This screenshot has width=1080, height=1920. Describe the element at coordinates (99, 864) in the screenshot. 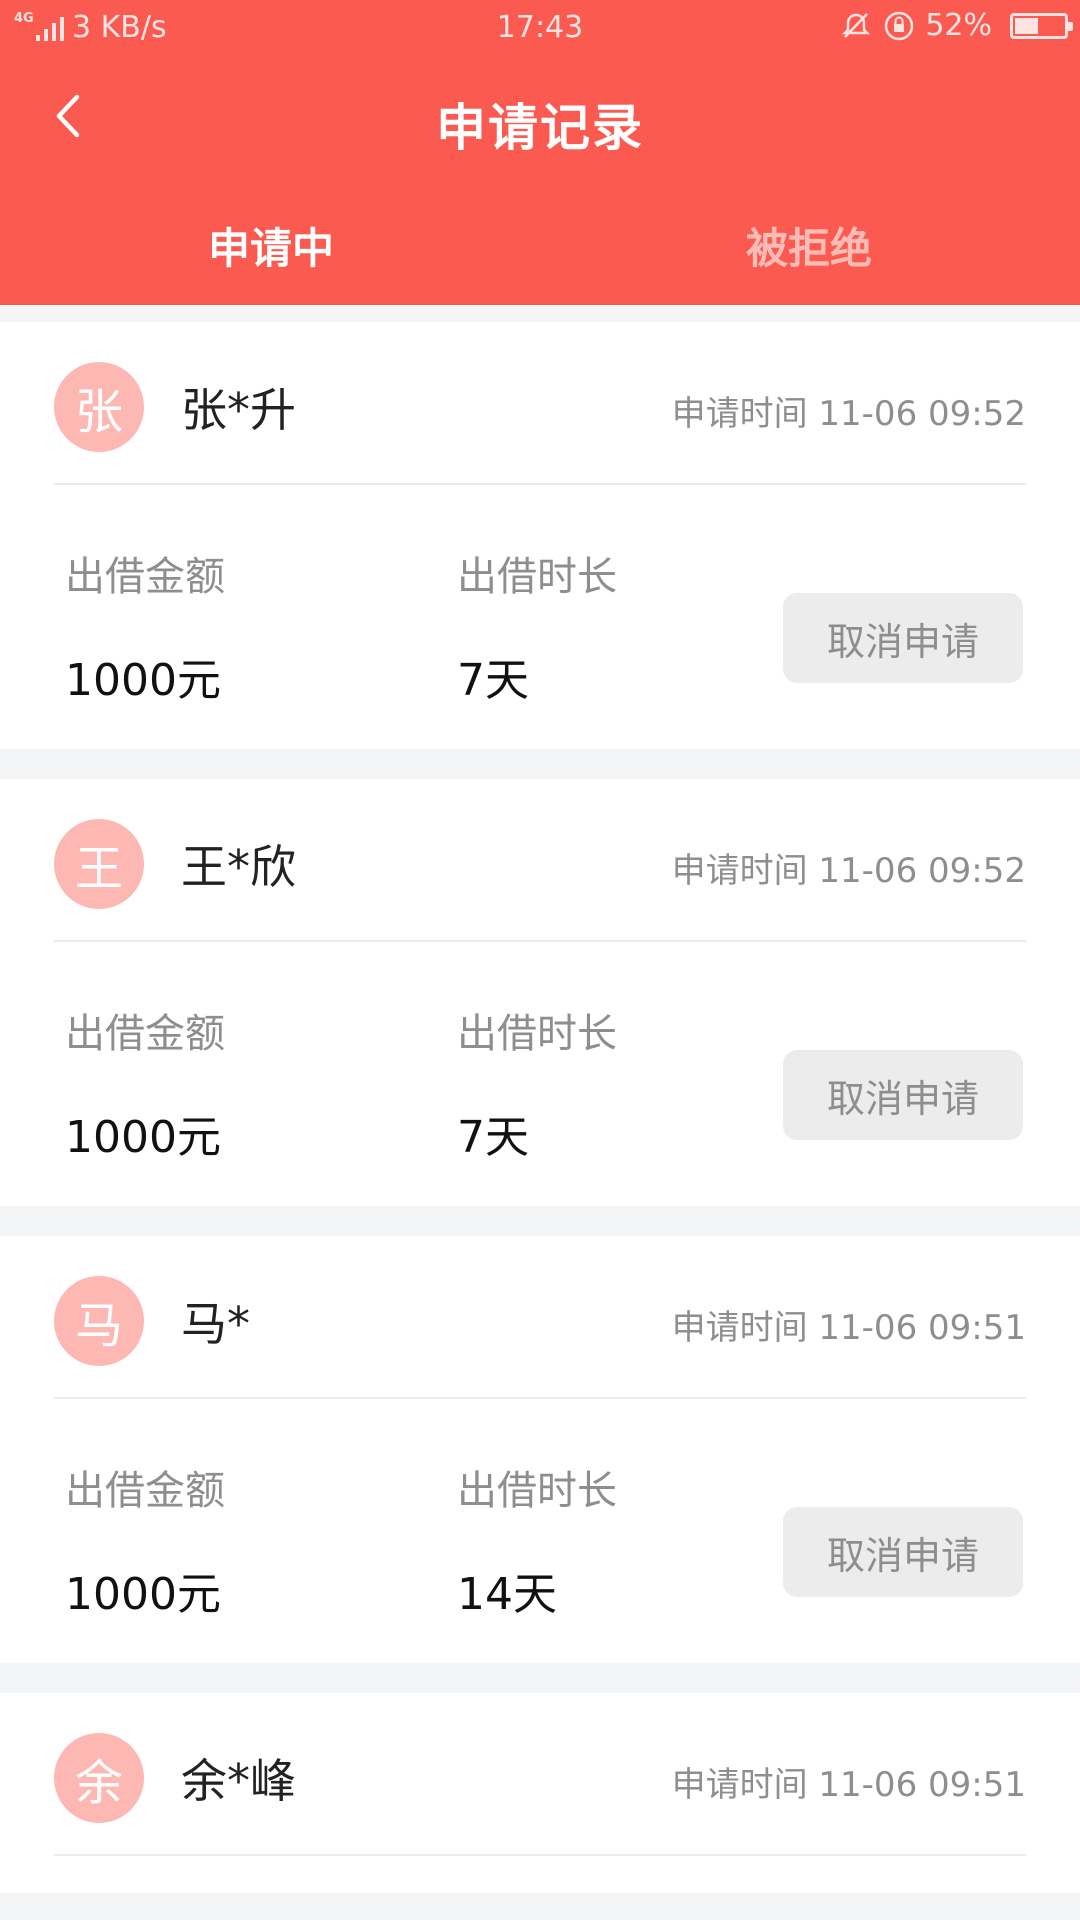

I see `avatar: 王` at that location.